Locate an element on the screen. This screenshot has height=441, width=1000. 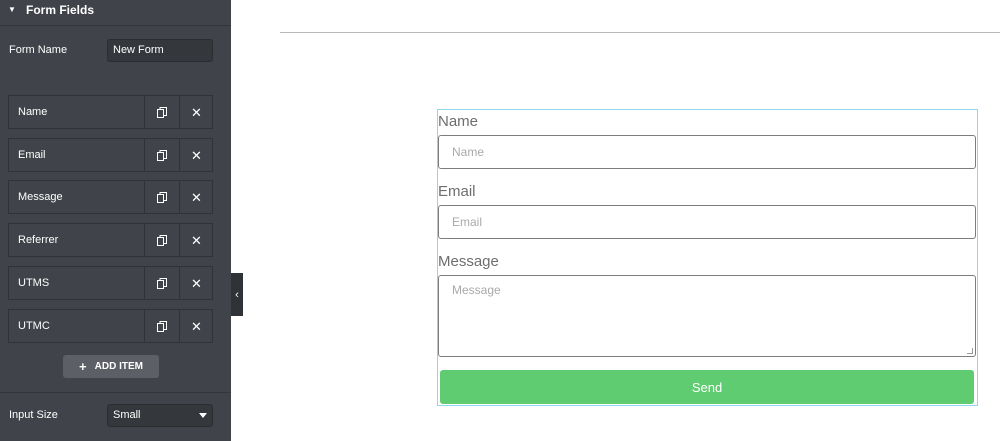
email-field-label: Email is located at coordinates (457, 191).